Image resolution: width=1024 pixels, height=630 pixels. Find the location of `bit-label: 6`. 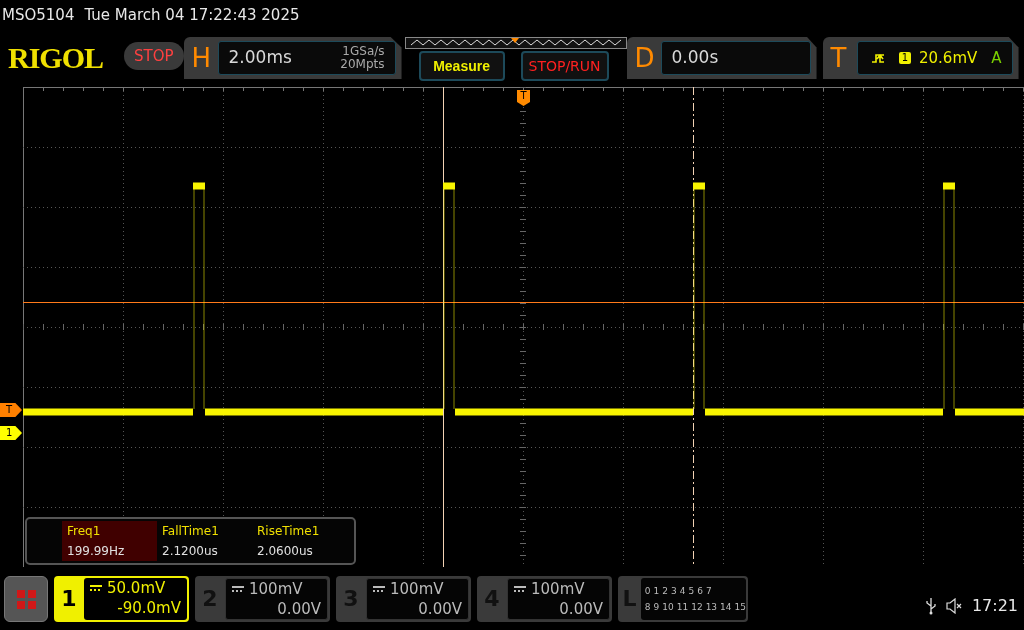

bit-label: 6 is located at coordinates (700, 591).